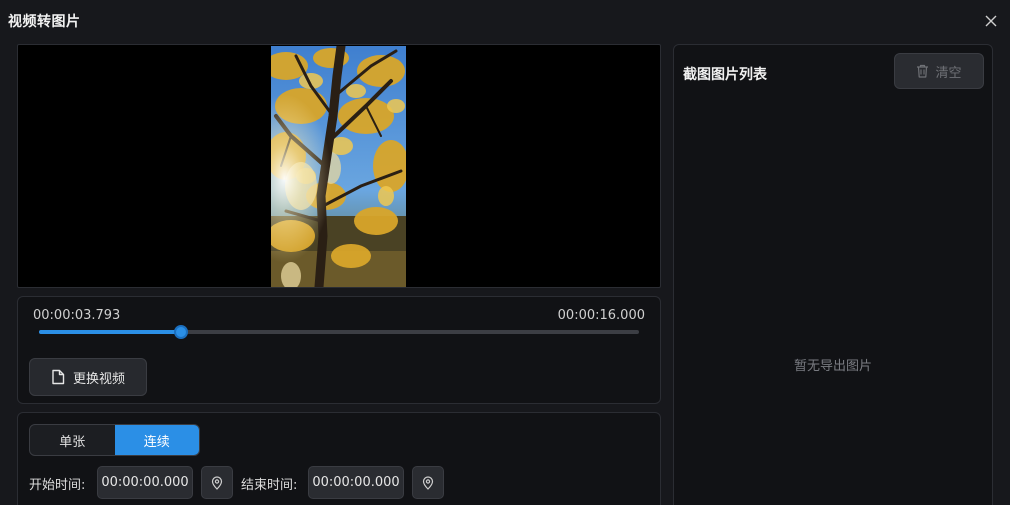  I want to click on progress-slider, so click(339, 332).